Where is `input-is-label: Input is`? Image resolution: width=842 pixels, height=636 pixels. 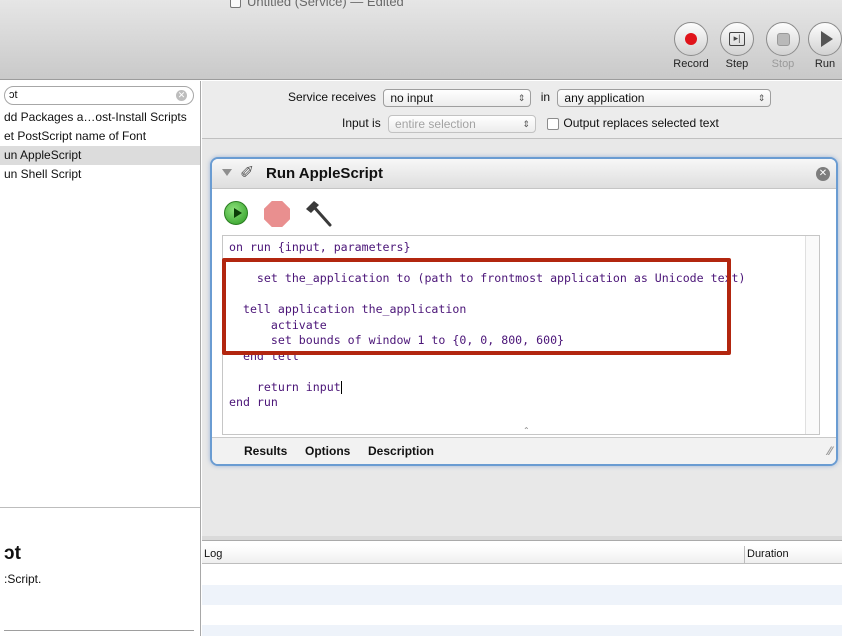 input-is-label: Input is is located at coordinates (361, 123).